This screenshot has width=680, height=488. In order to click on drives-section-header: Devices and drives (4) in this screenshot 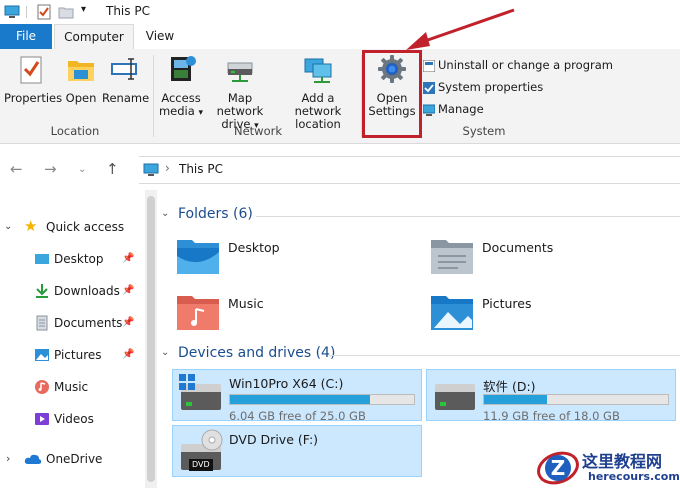, I will do `click(256, 353)`.